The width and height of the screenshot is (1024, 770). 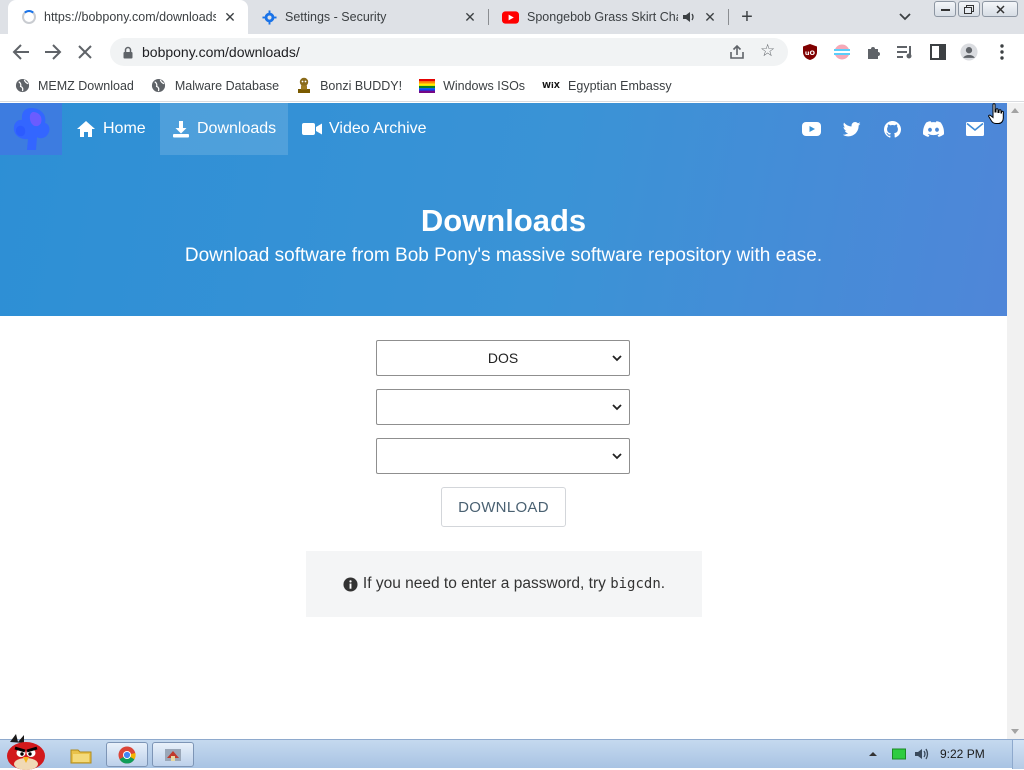 I want to click on minimize-icon, so click(x=945, y=9).